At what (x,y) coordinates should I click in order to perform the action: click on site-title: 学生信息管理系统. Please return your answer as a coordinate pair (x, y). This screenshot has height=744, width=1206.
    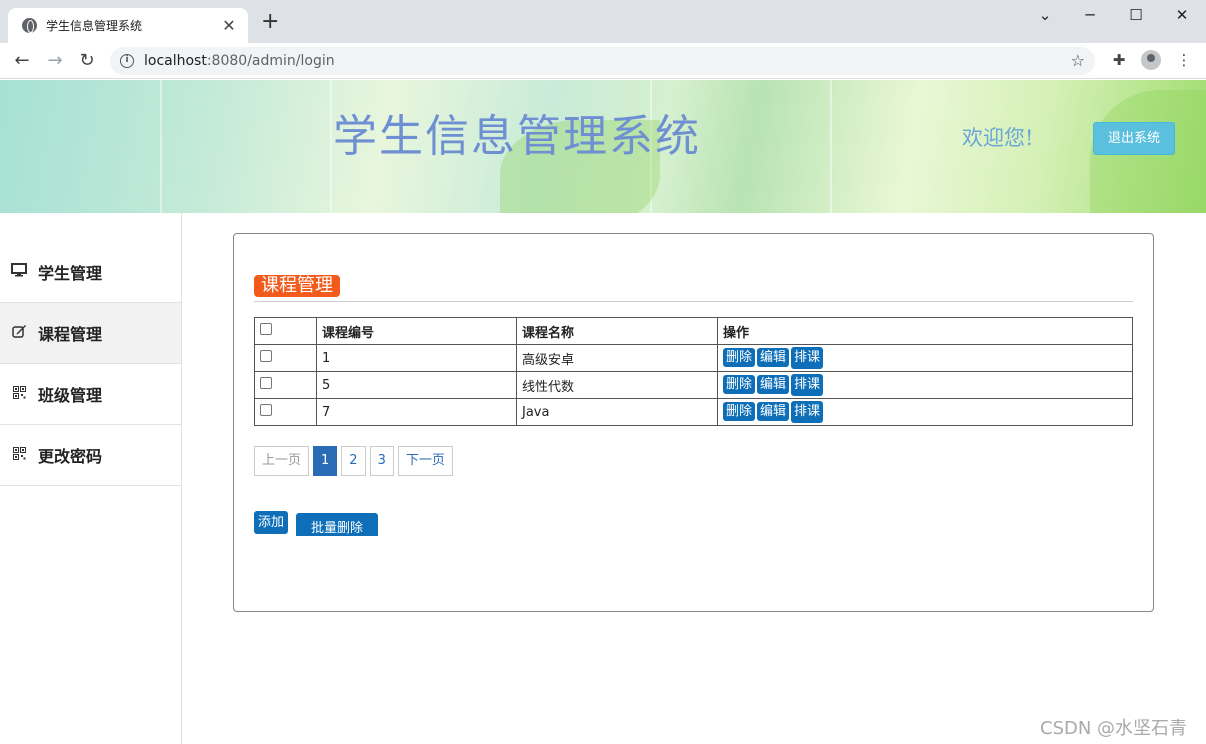
    Looking at the image, I should click on (517, 136).